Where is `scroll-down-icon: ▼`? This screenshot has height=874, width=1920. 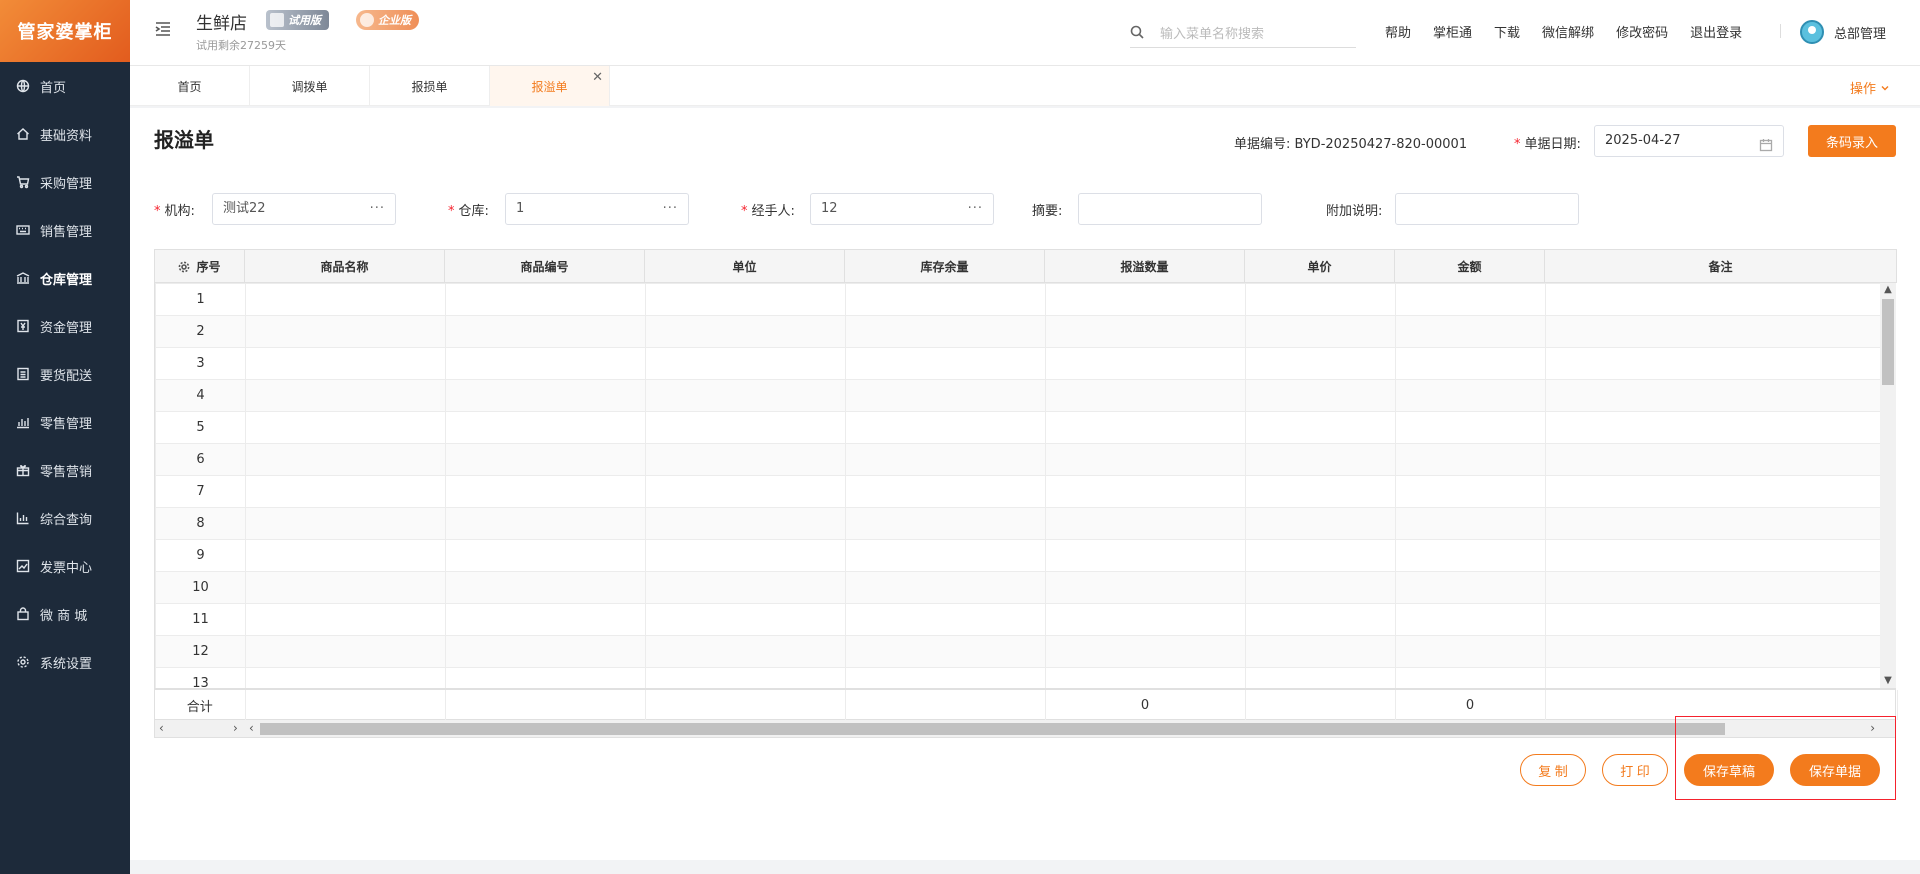
scroll-down-icon: ▼ is located at coordinates (1888, 681).